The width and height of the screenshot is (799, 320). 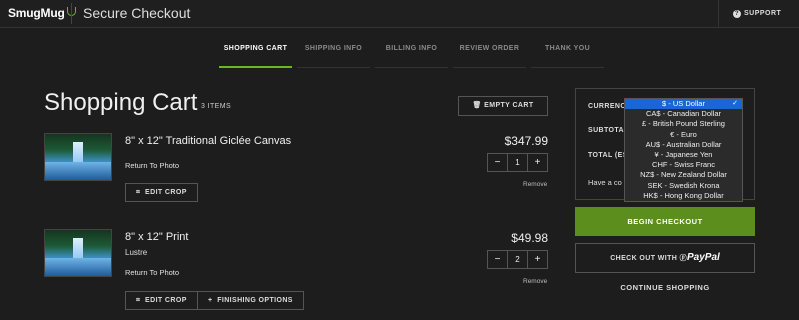 What do you see at coordinates (683, 258) in the screenshot?
I see `paypal-icon: ⓟ` at bounding box center [683, 258].